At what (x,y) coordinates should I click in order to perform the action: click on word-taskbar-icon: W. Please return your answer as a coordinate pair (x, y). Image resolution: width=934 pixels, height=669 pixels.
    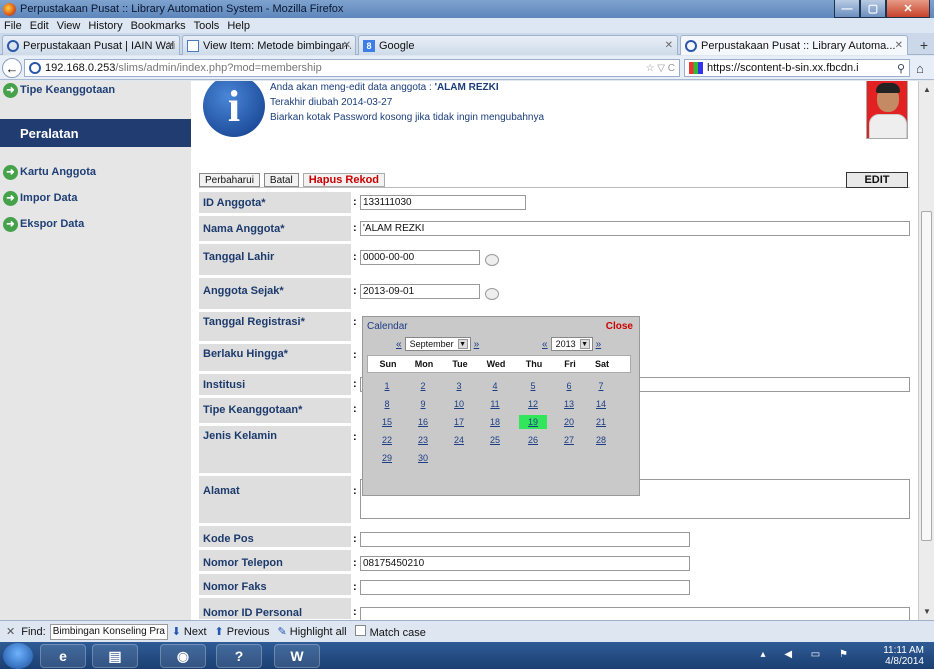
    Looking at the image, I should click on (297, 656).